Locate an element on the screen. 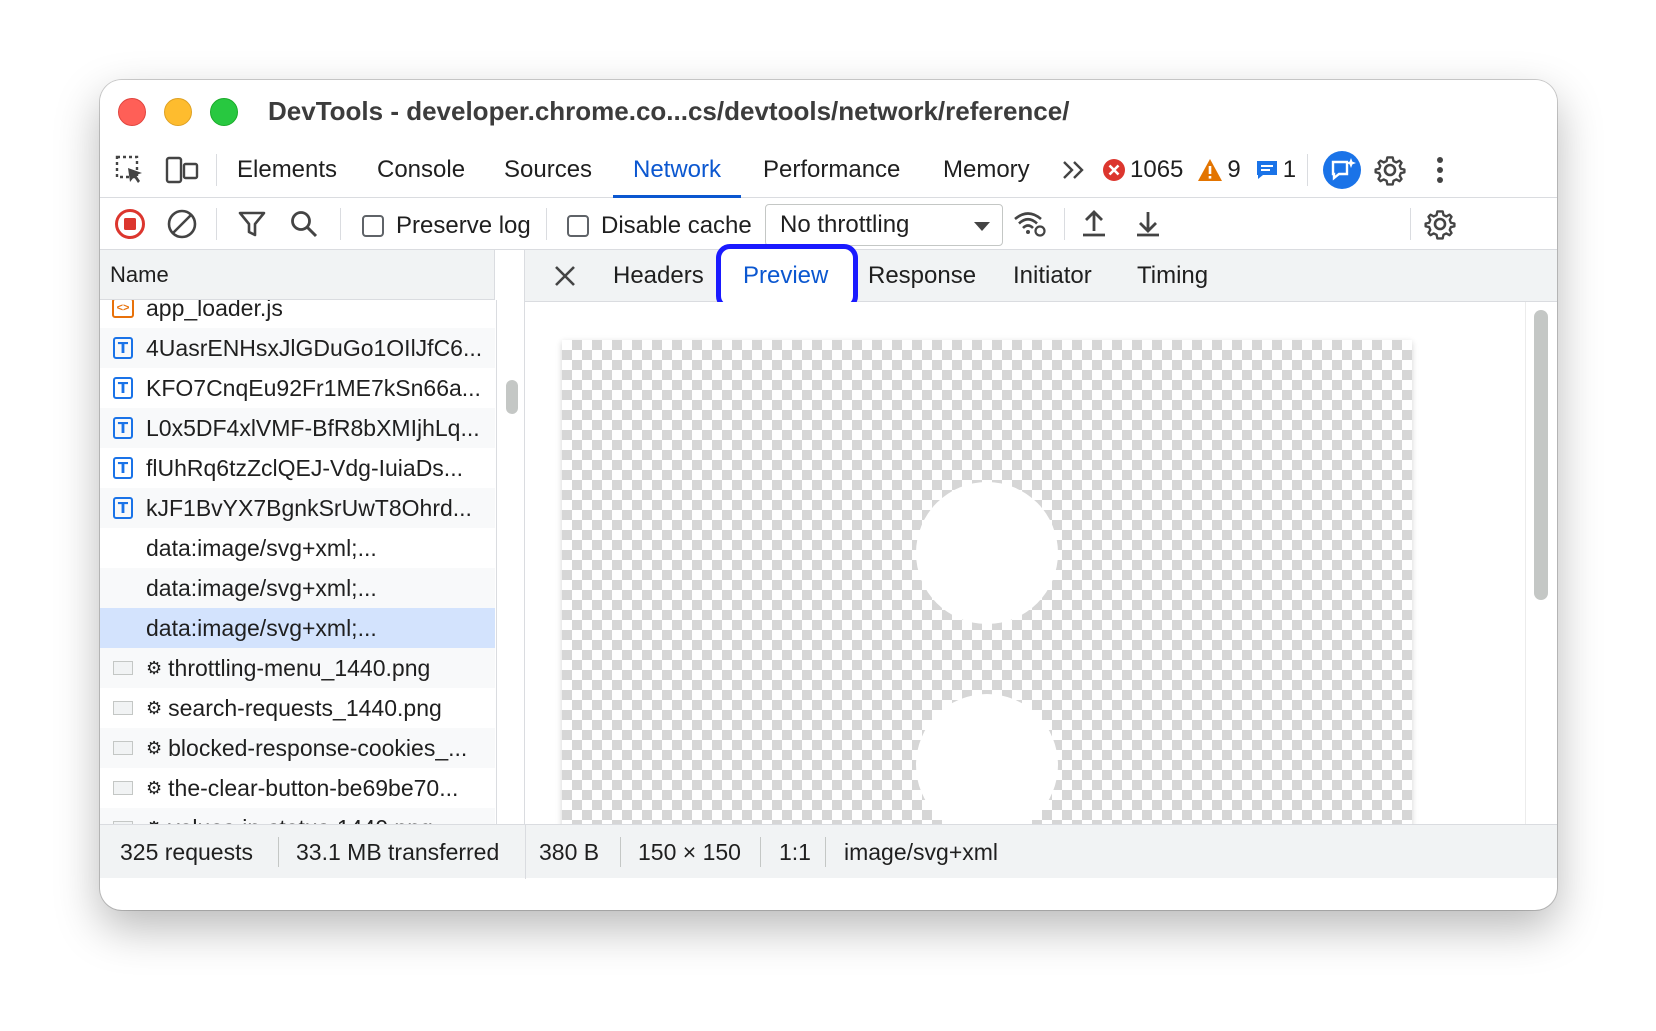 Image resolution: width=1656 pixels, height=1031 pixels. issue-counters: 1065 9 1 is located at coordinates (1206, 170).